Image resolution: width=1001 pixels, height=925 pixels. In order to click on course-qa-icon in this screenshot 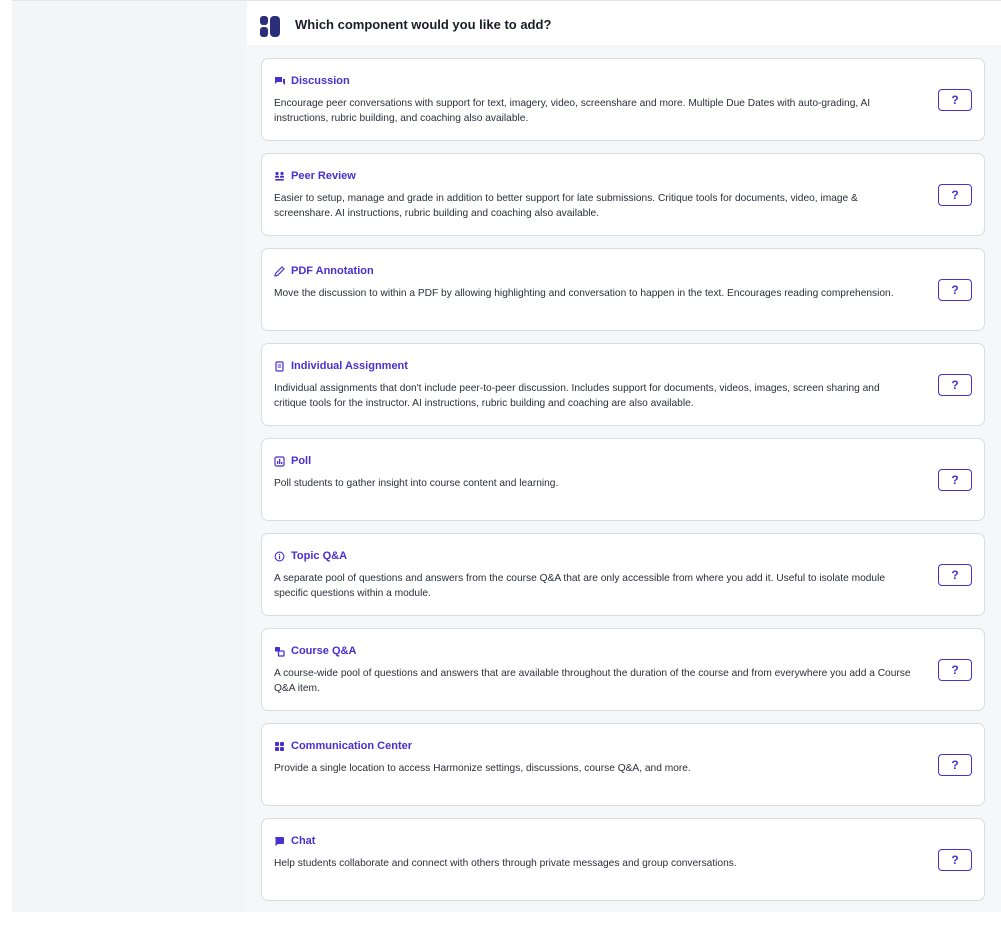, I will do `click(280, 651)`.